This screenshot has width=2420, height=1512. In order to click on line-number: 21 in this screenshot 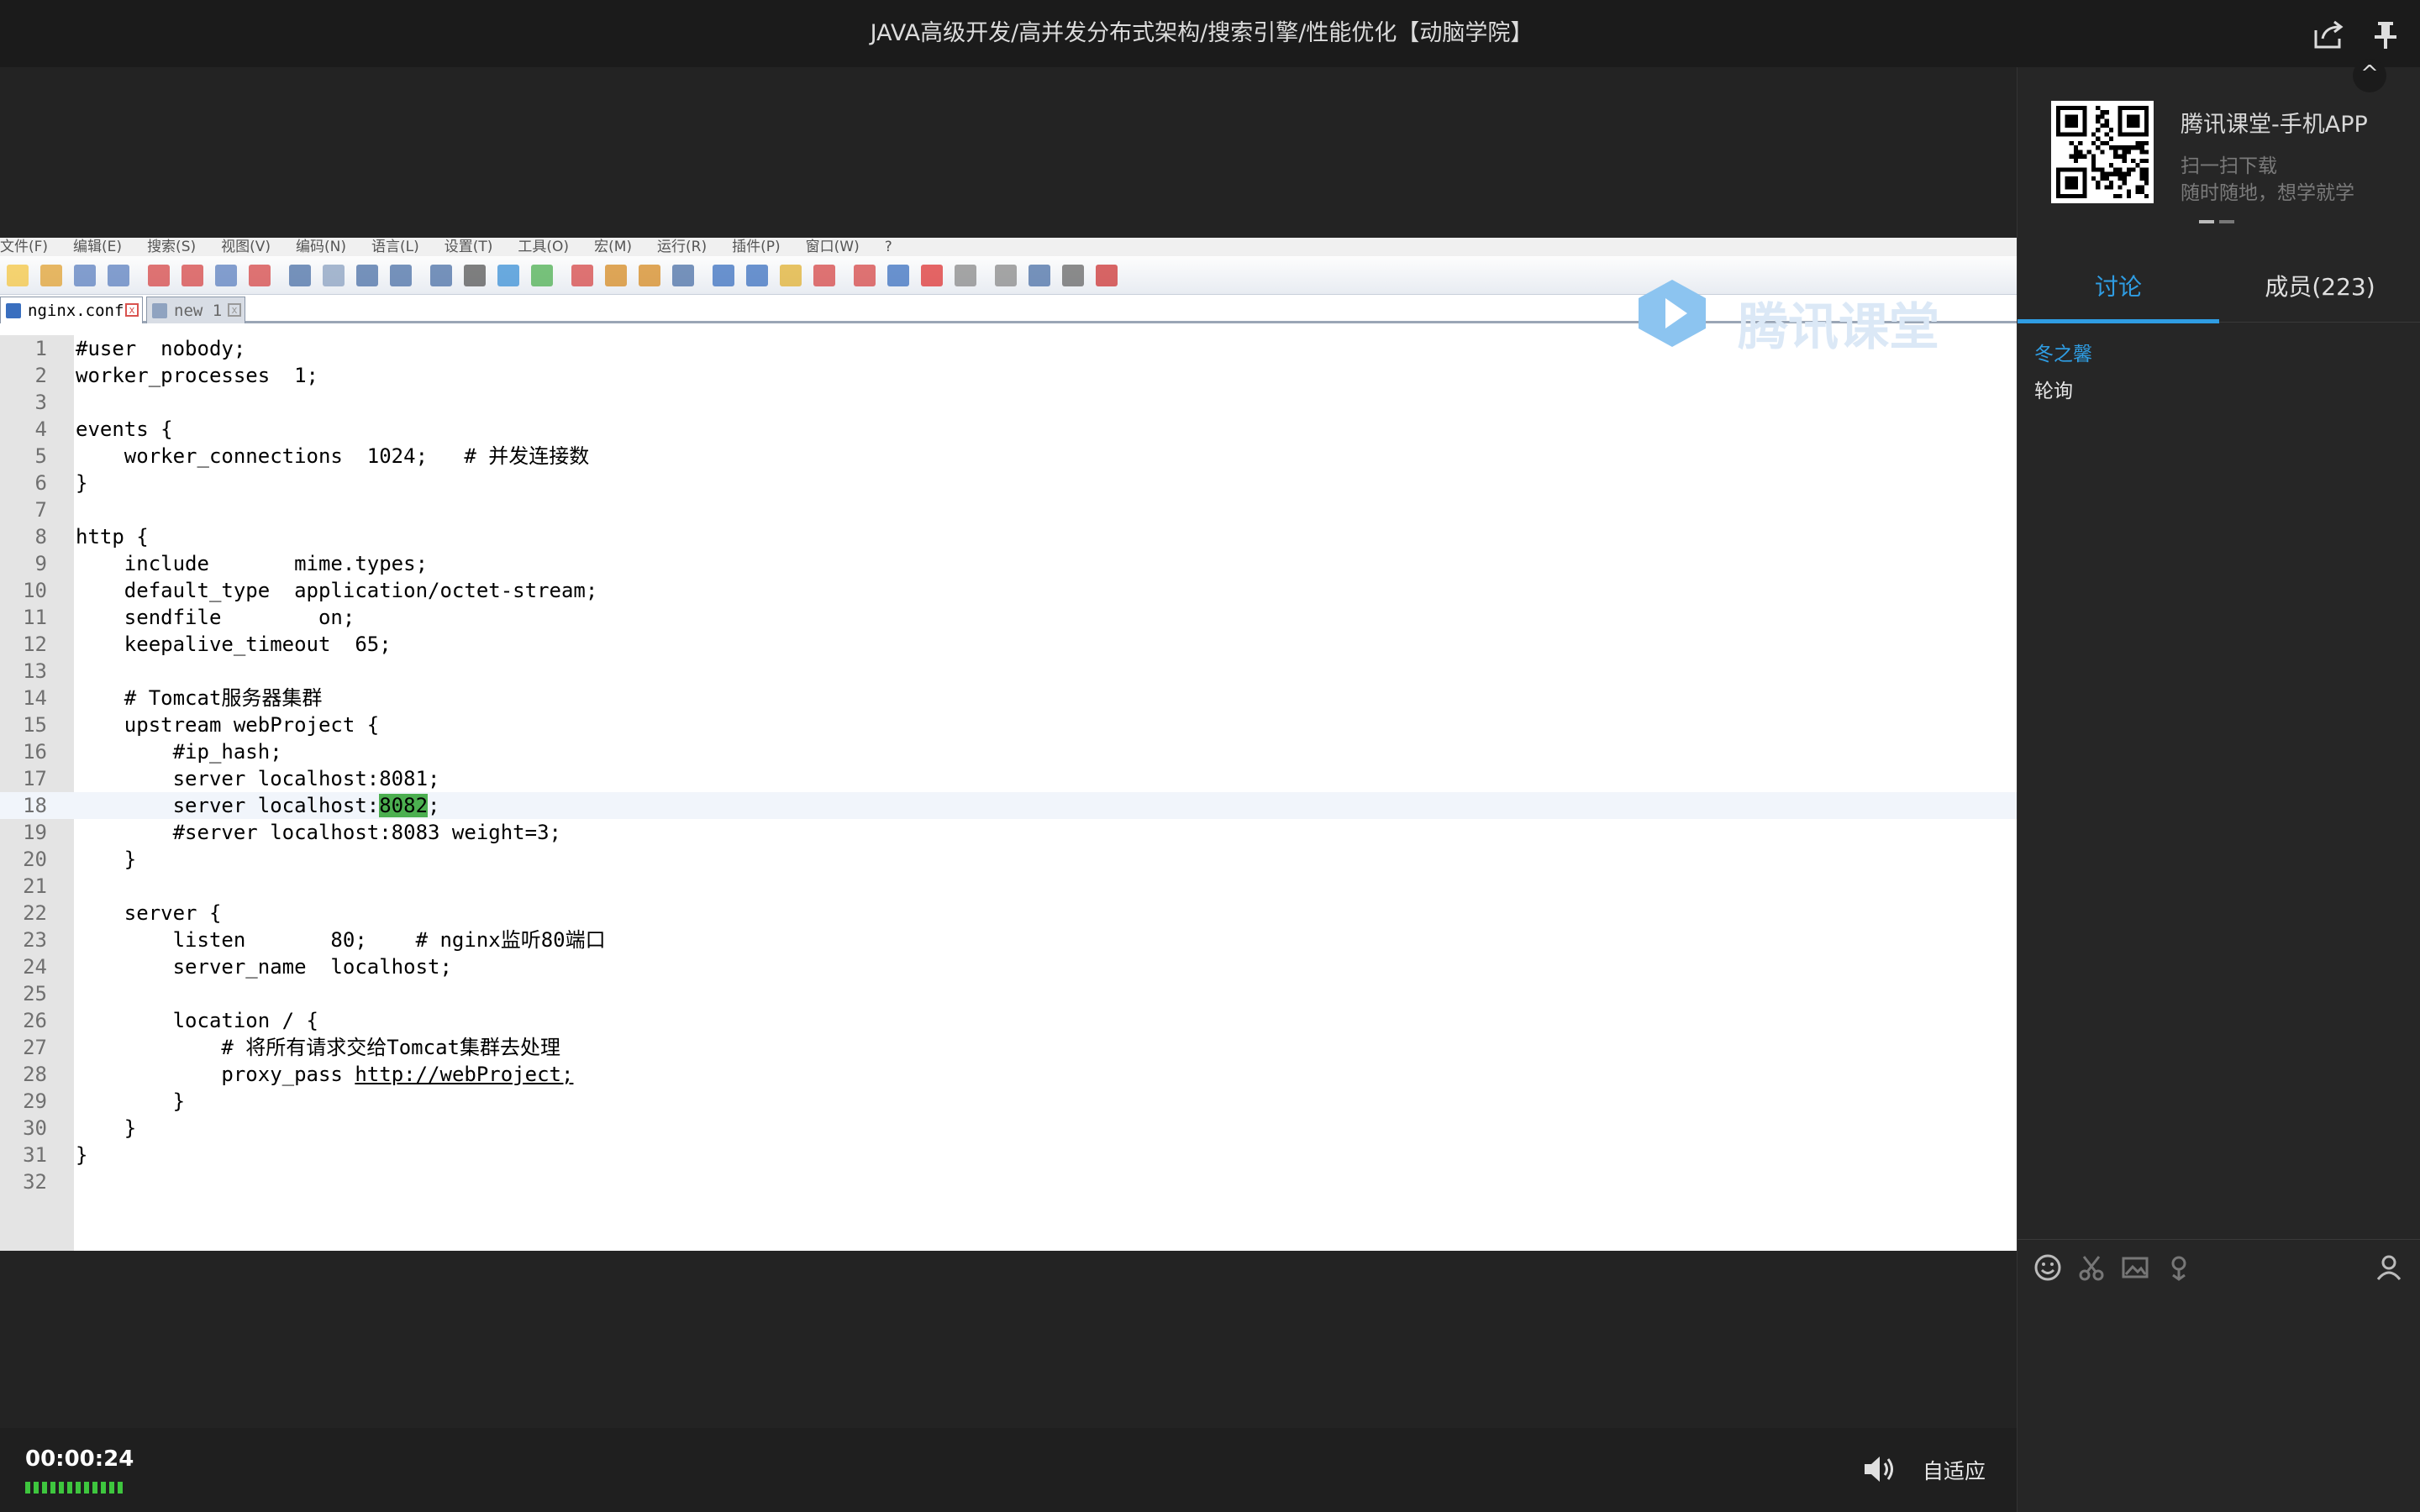, I will do `click(35, 886)`.